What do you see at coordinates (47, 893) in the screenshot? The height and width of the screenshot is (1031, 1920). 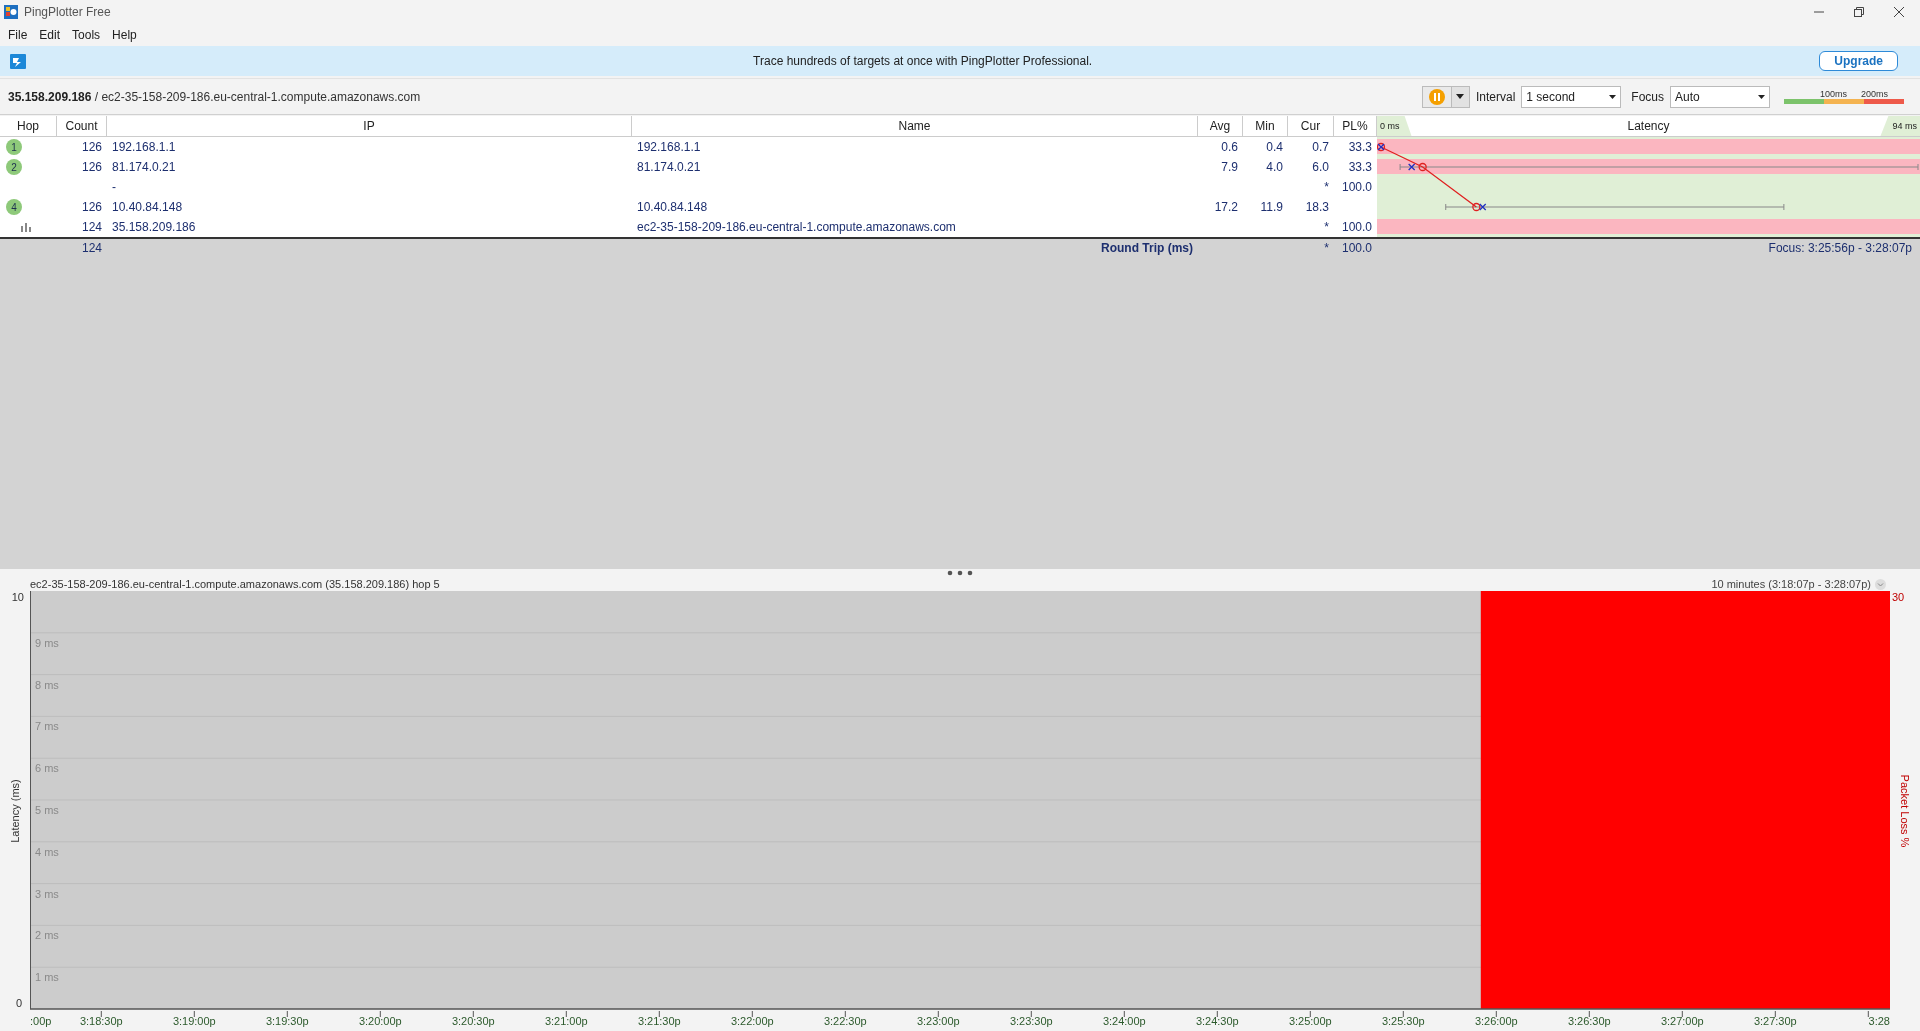 I see `gridline-label: 3 ms` at bounding box center [47, 893].